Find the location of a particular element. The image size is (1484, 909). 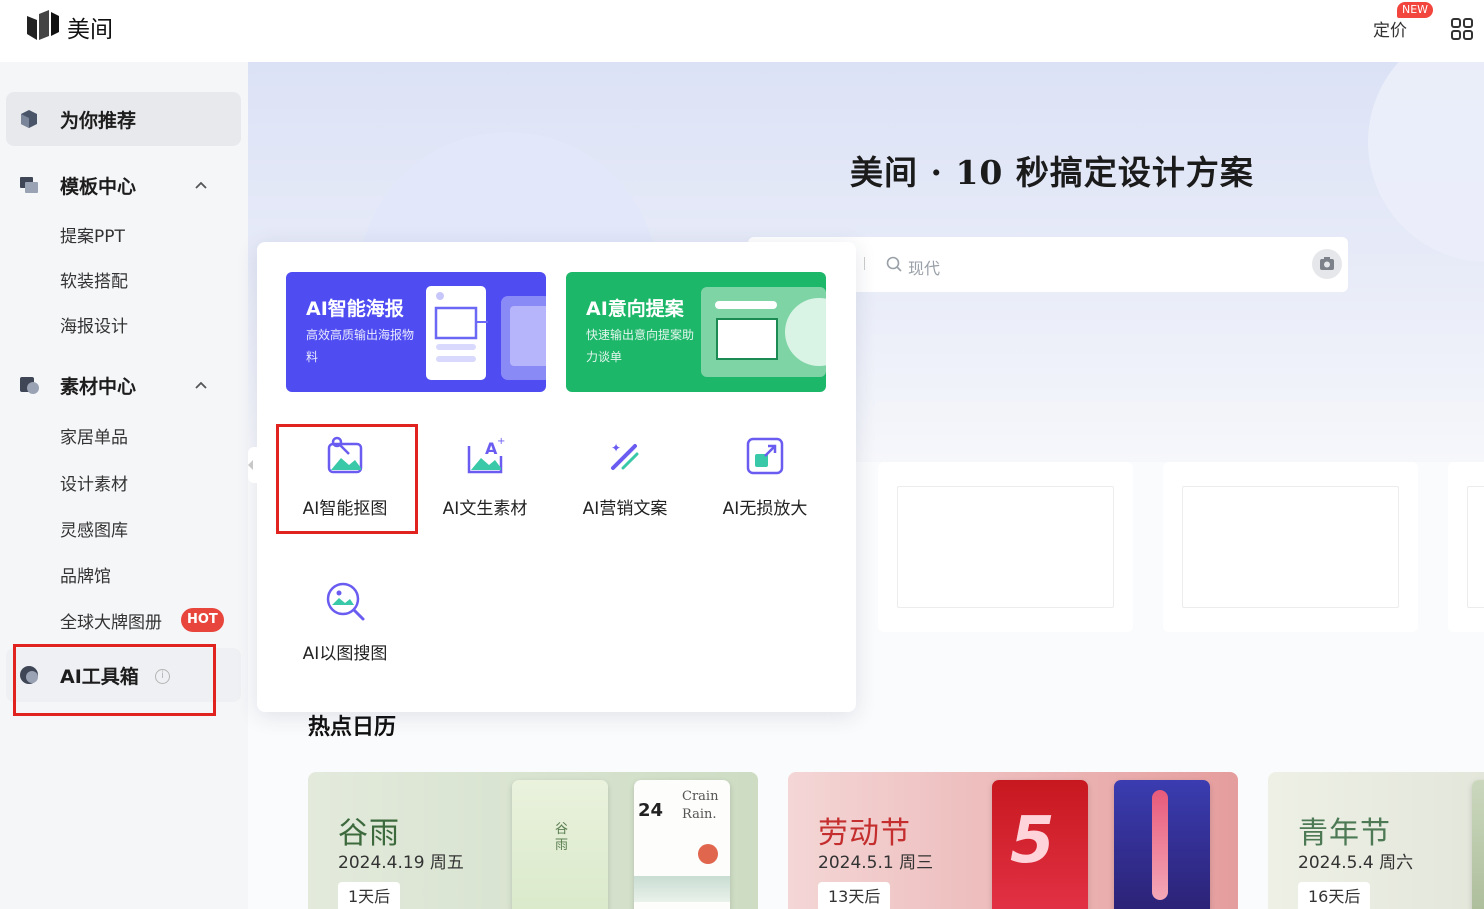

sidebar-item-ai-toolbox: AI工具箱 i is located at coordinates (123, 675).